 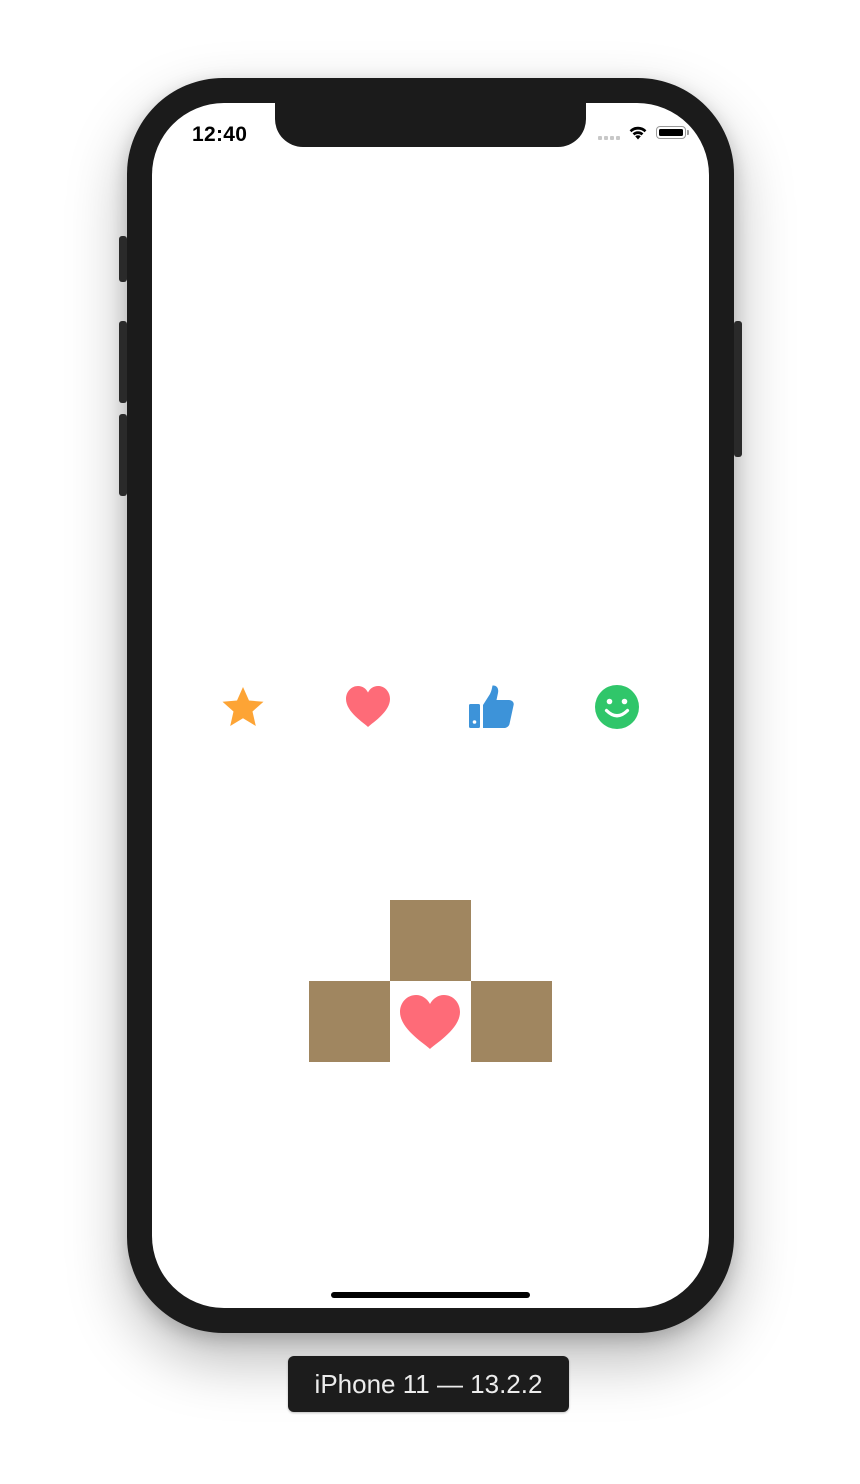 What do you see at coordinates (738, 389) in the screenshot?
I see `power-button` at bounding box center [738, 389].